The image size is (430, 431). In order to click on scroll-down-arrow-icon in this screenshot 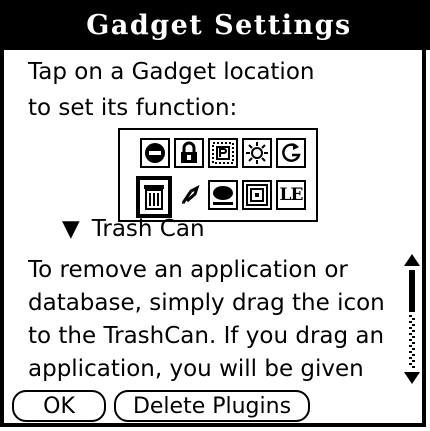, I will do `click(412, 378)`.